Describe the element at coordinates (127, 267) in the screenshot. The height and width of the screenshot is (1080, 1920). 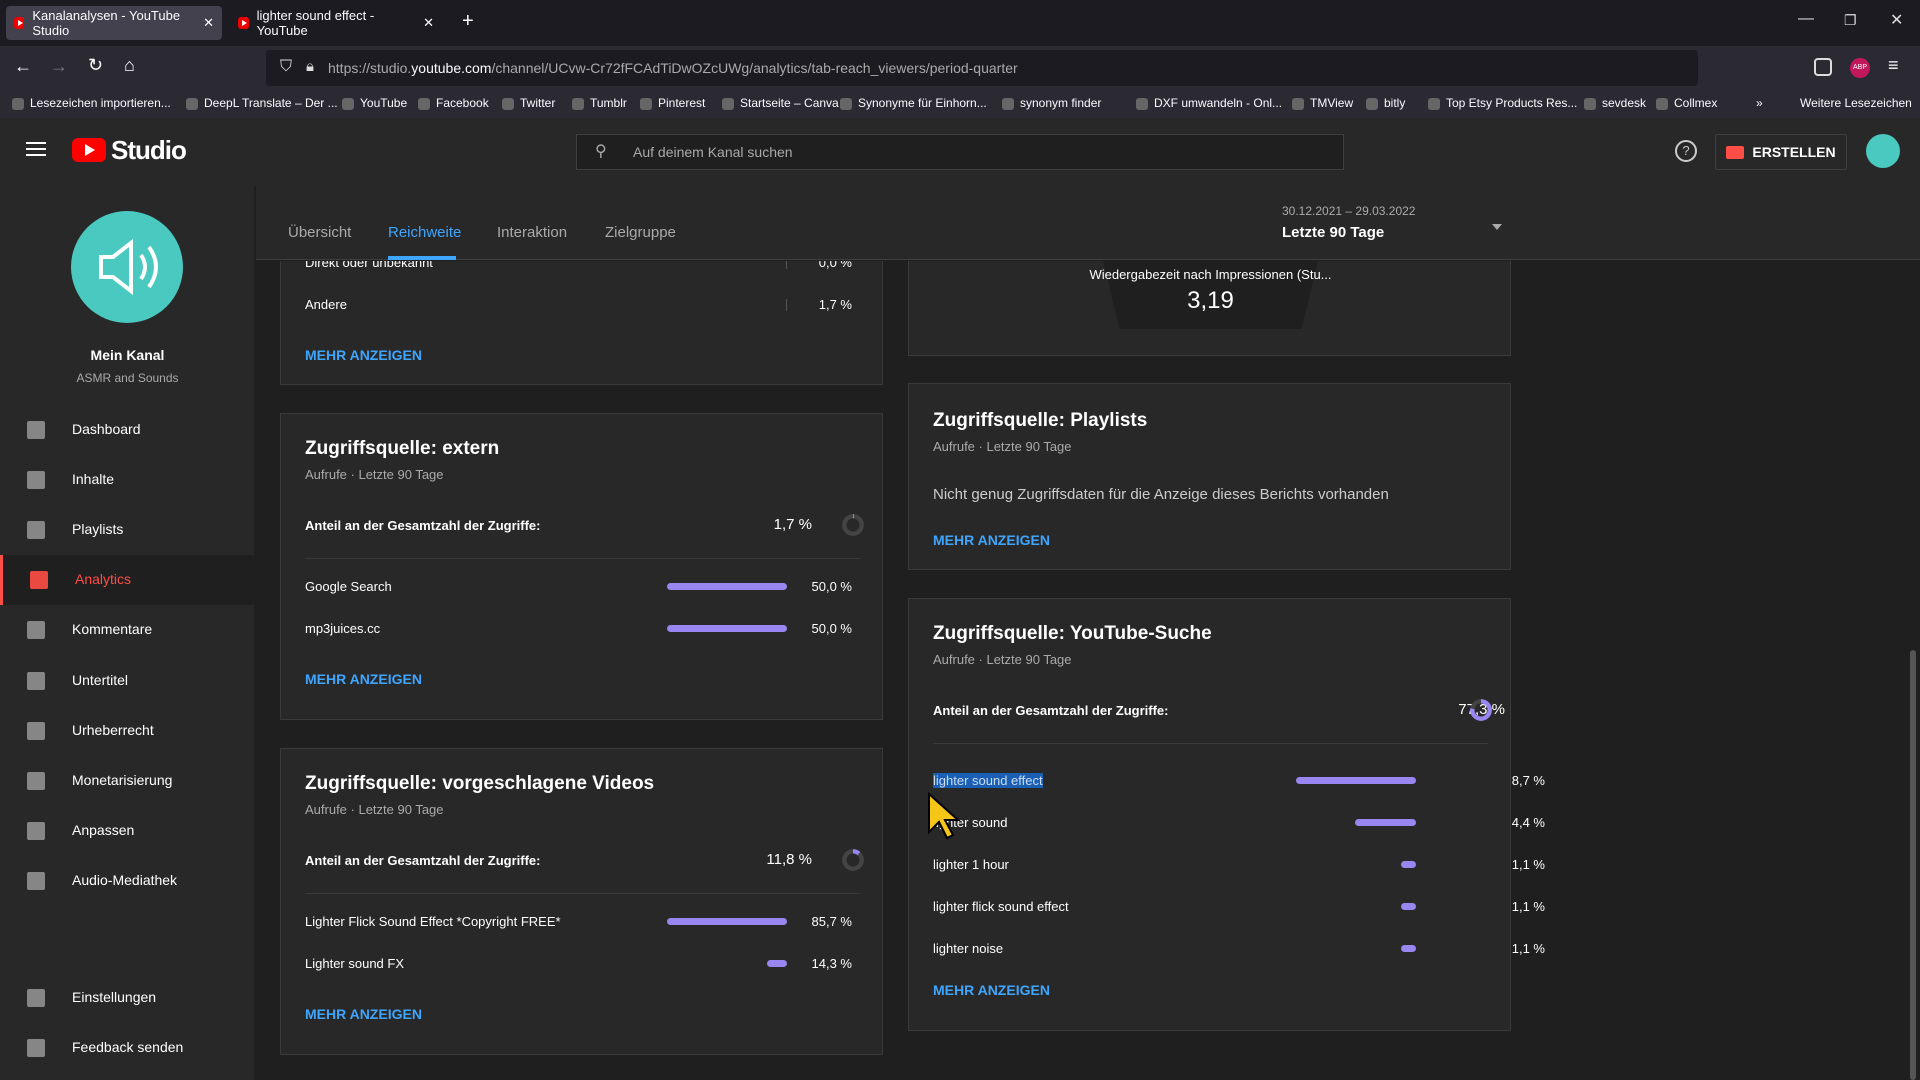
I see `channel-avatar` at that location.